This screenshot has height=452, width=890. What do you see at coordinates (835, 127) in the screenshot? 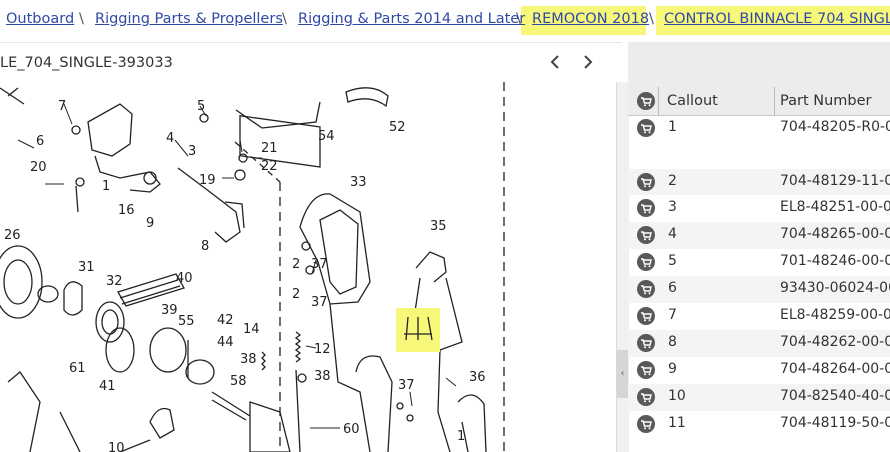
I see `part-number-cell: 704-48205-R0-0` at bounding box center [835, 127].